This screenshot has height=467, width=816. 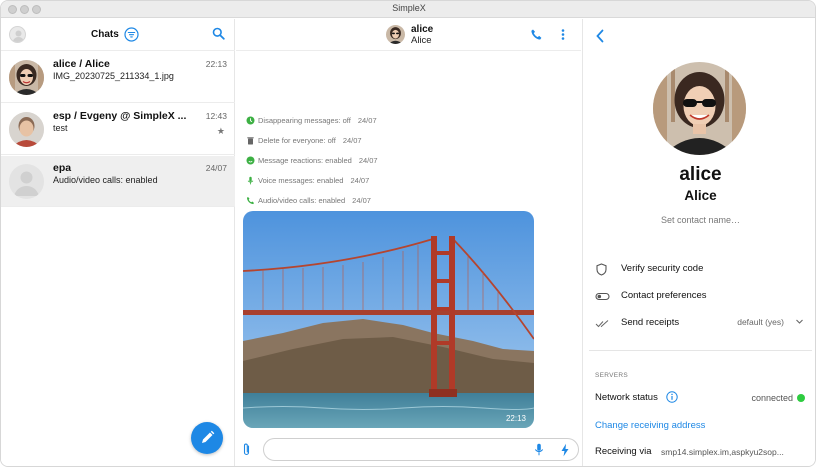 I want to click on chat-preview: test, so click(x=60, y=128).